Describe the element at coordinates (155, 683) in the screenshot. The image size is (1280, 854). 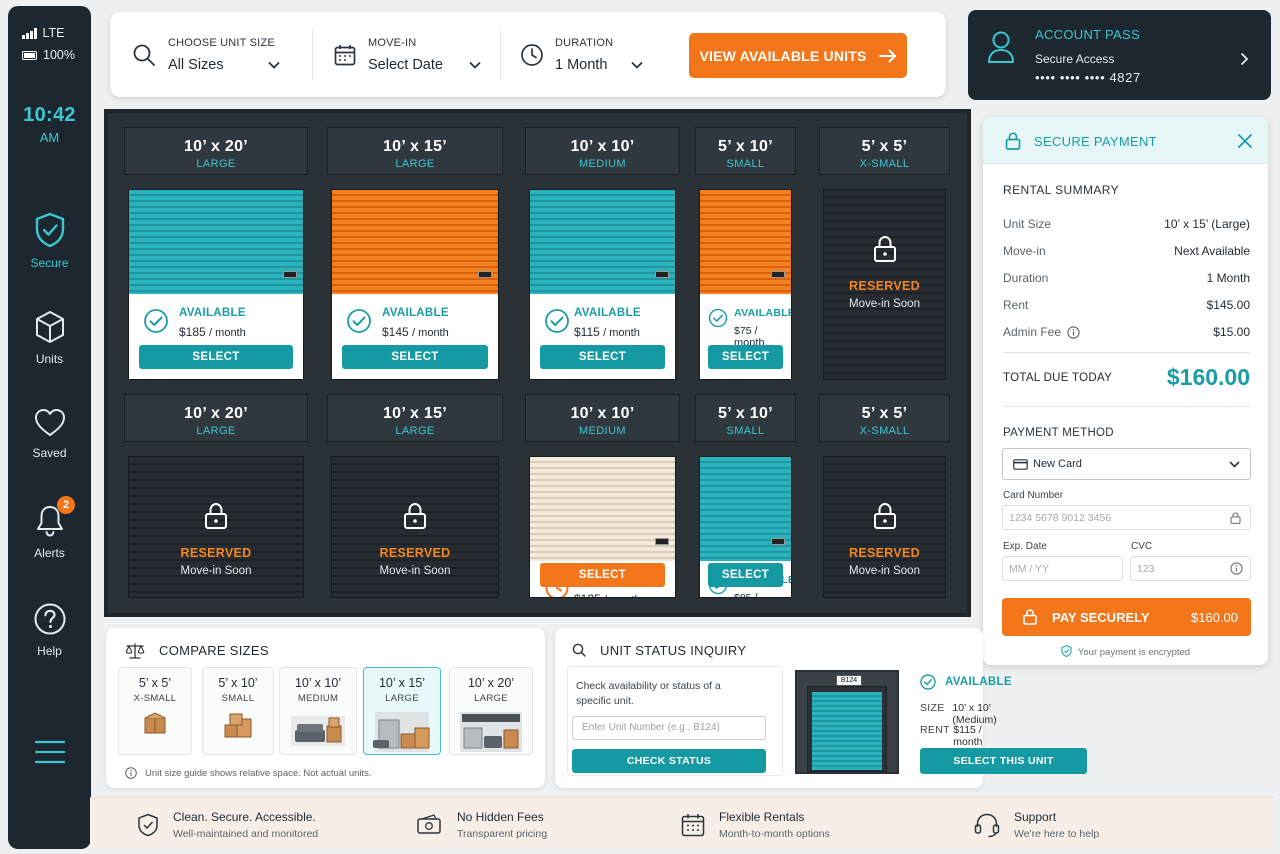
I see `compare-size: 5’ x 5’` at that location.